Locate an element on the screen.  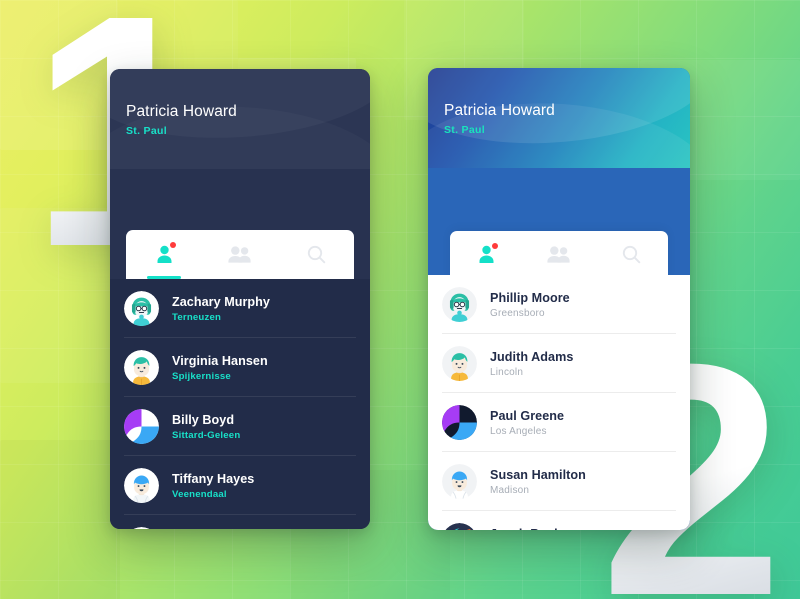
contact-row: Virginia Hansen Spijkernisse is located at coordinates (240, 367).